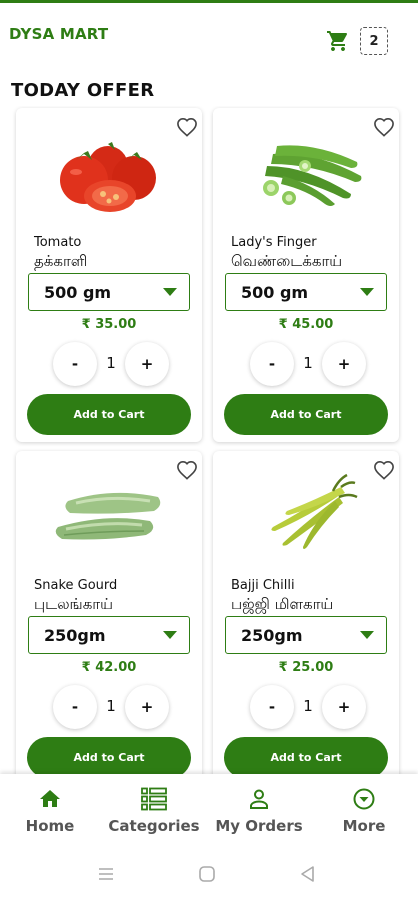 This screenshot has height=900, width=418. What do you see at coordinates (58, 242) in the screenshot?
I see `product-name: Tomato` at bounding box center [58, 242].